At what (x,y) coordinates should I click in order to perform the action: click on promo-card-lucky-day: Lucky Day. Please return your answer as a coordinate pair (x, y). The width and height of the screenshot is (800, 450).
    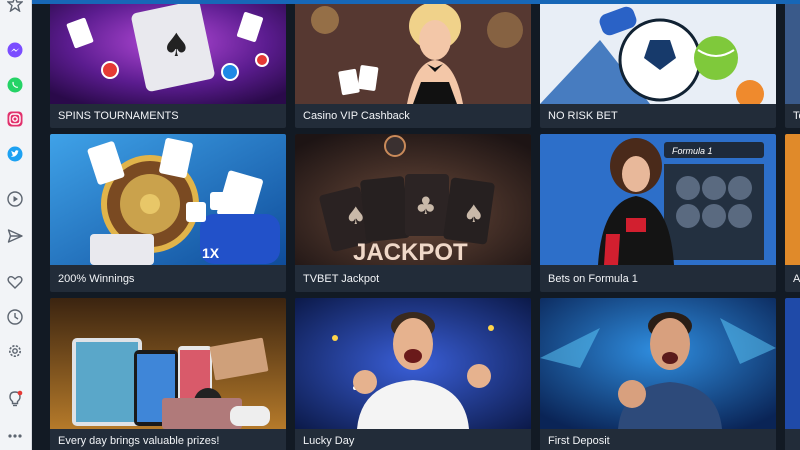
    Looking at the image, I should click on (413, 374).